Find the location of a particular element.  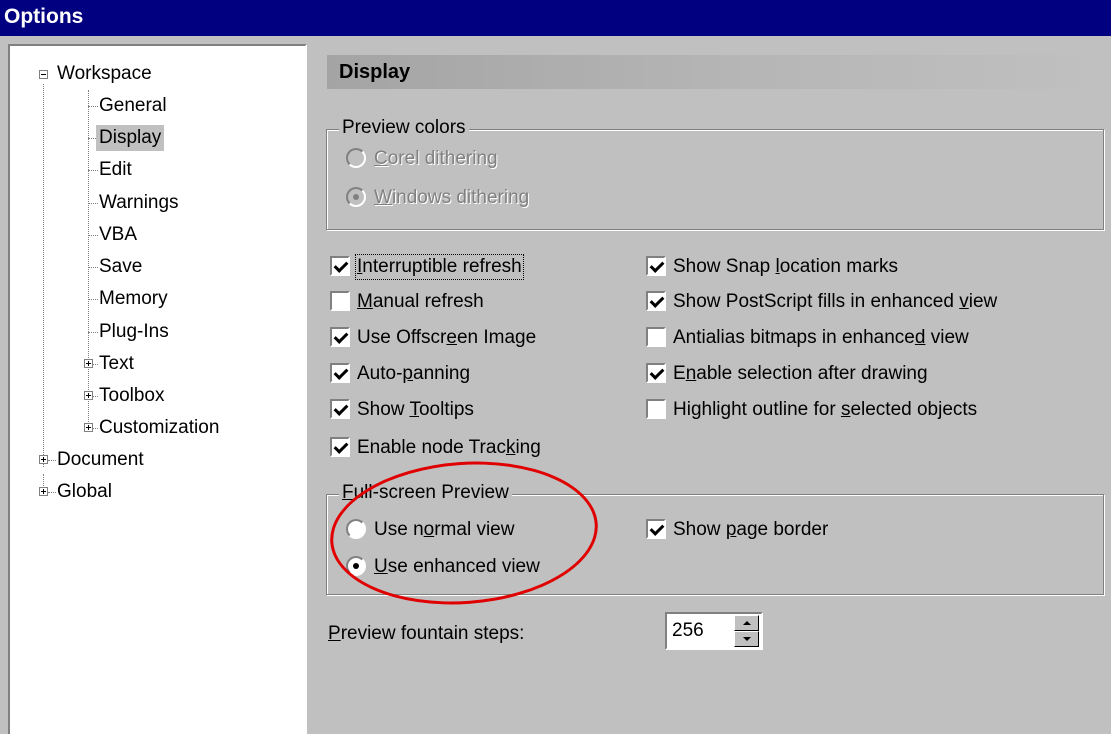

tree-item-label: Document is located at coordinates (100, 459).